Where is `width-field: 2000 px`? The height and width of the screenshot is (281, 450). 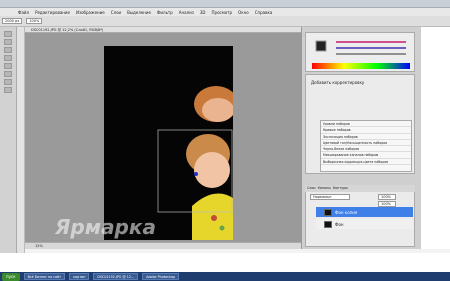
width-field: 2000 px is located at coordinates (12, 21).